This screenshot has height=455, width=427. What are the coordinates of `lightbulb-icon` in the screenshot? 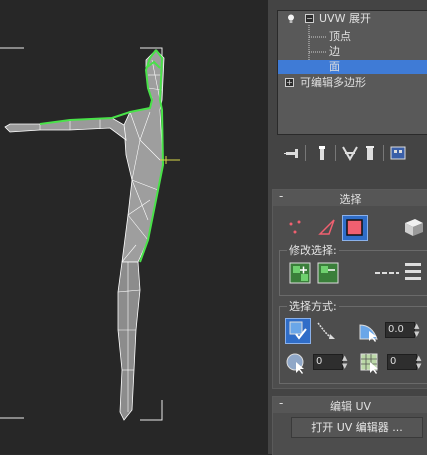 It's located at (291, 18).